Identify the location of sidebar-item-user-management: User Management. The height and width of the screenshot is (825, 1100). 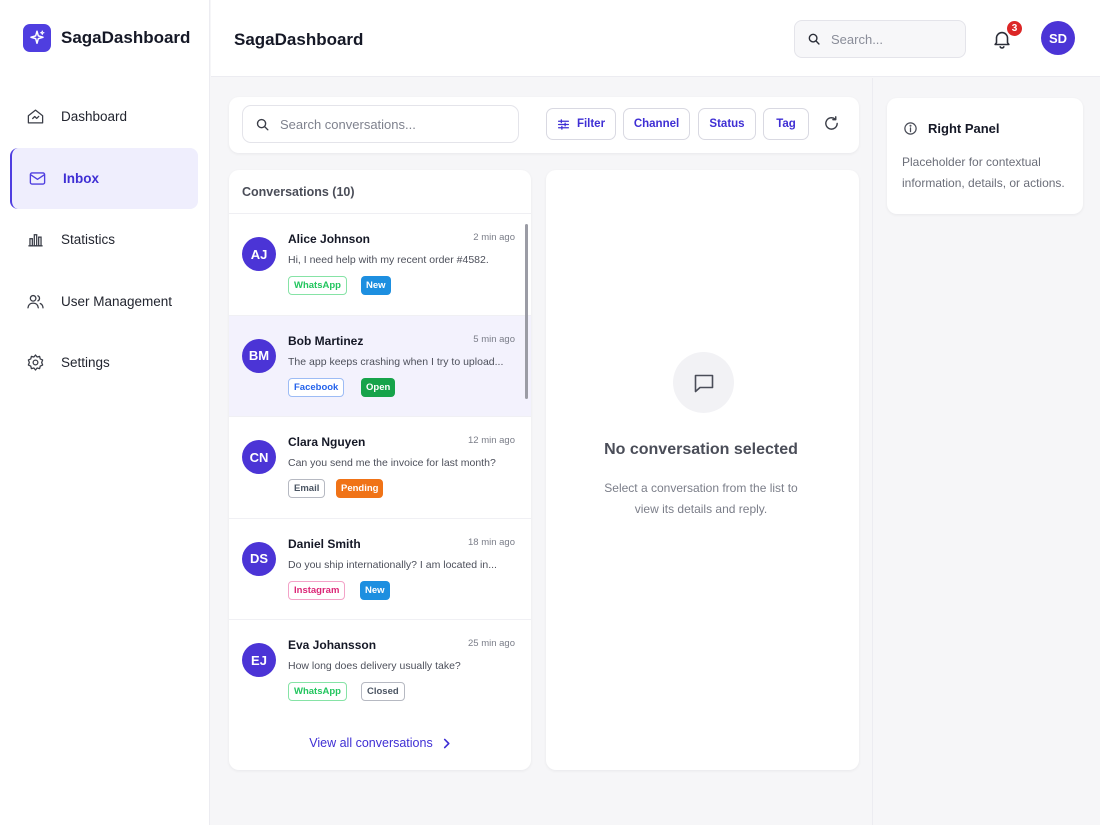
(104, 302).